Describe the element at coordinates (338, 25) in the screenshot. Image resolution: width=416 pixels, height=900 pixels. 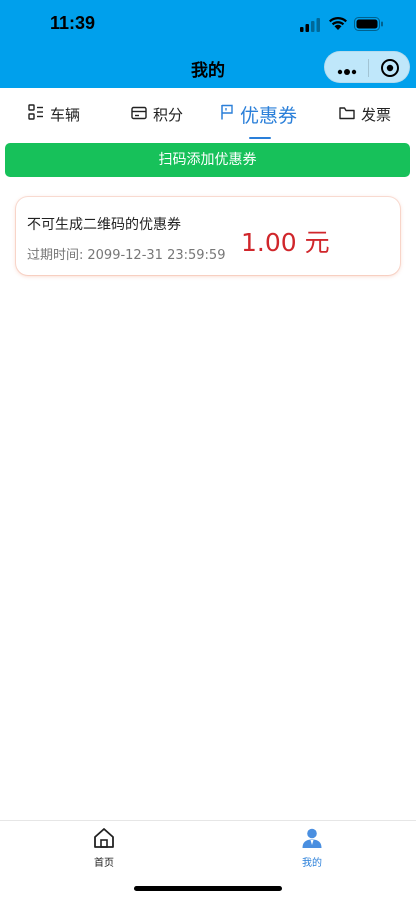
I see `wifi-icon` at that location.